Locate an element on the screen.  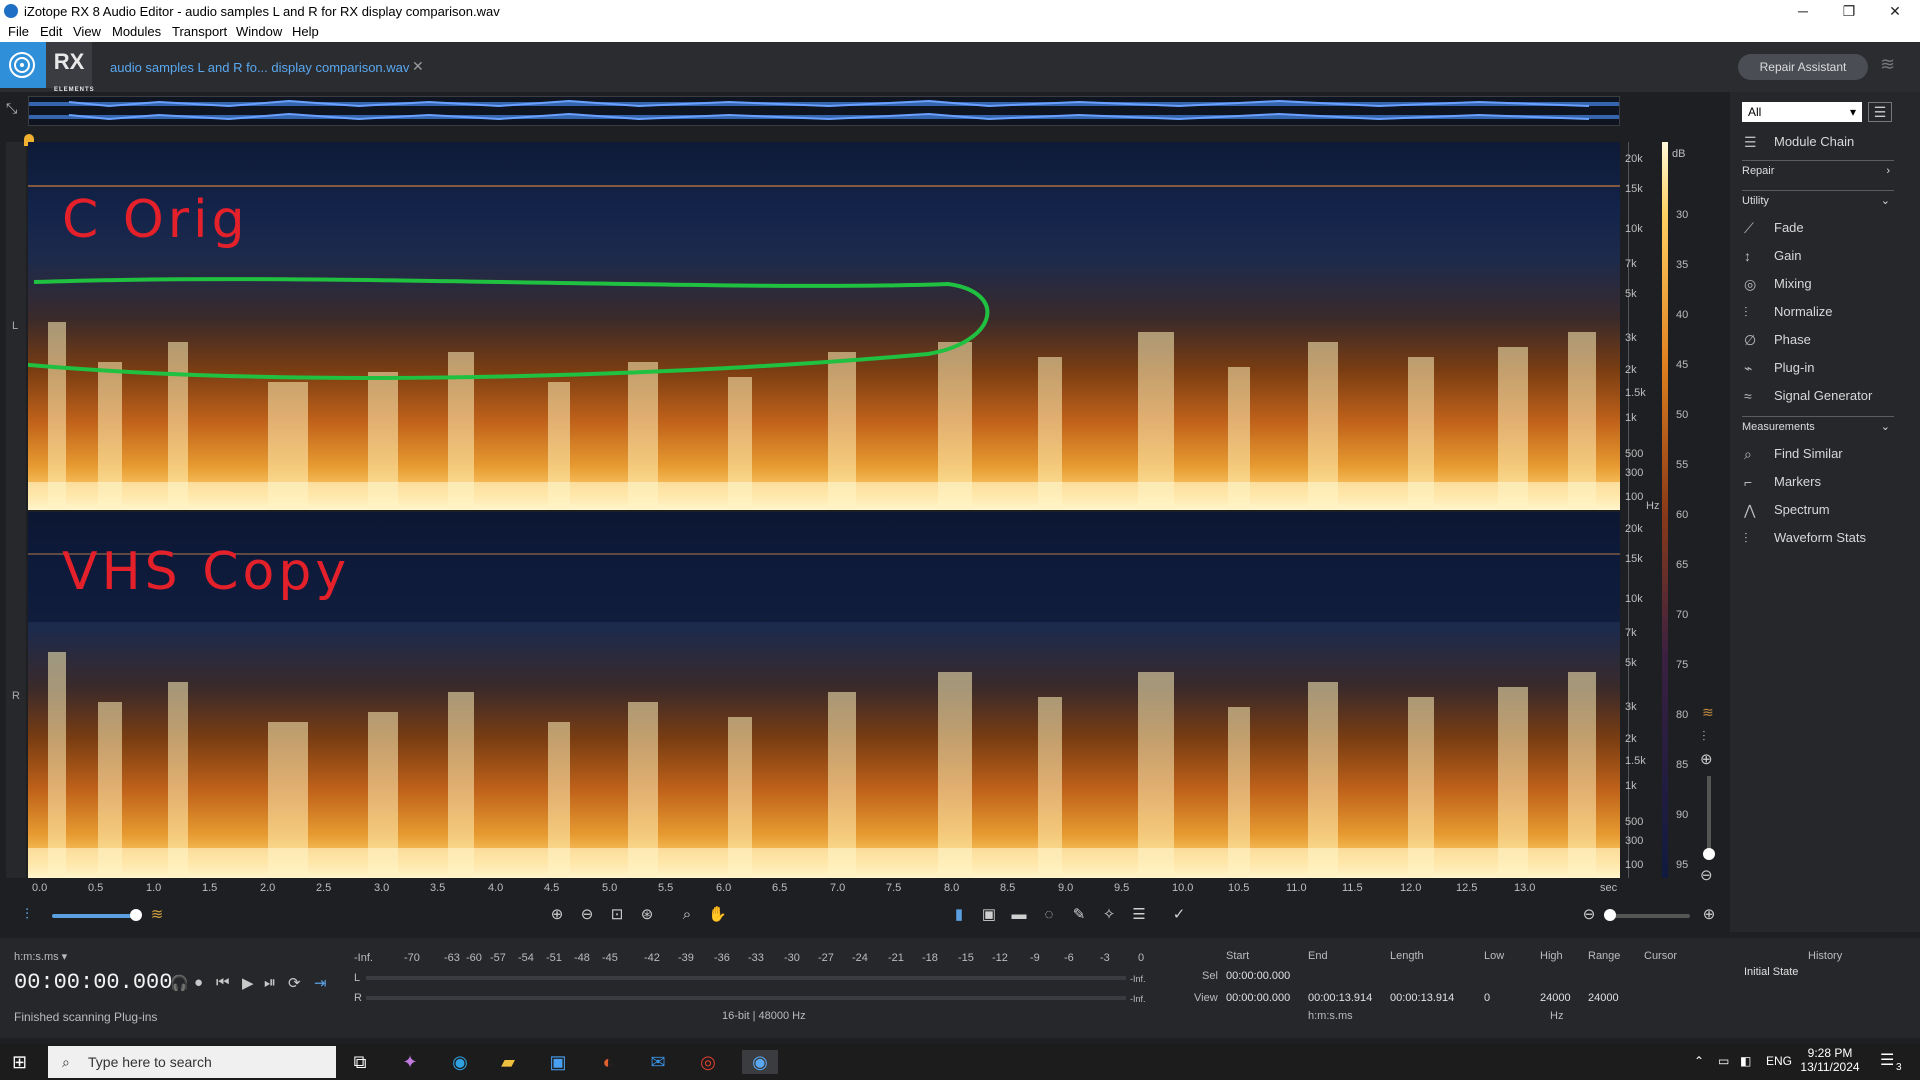
repair-assistant-button: Repair Assistant is located at coordinates (1803, 67).